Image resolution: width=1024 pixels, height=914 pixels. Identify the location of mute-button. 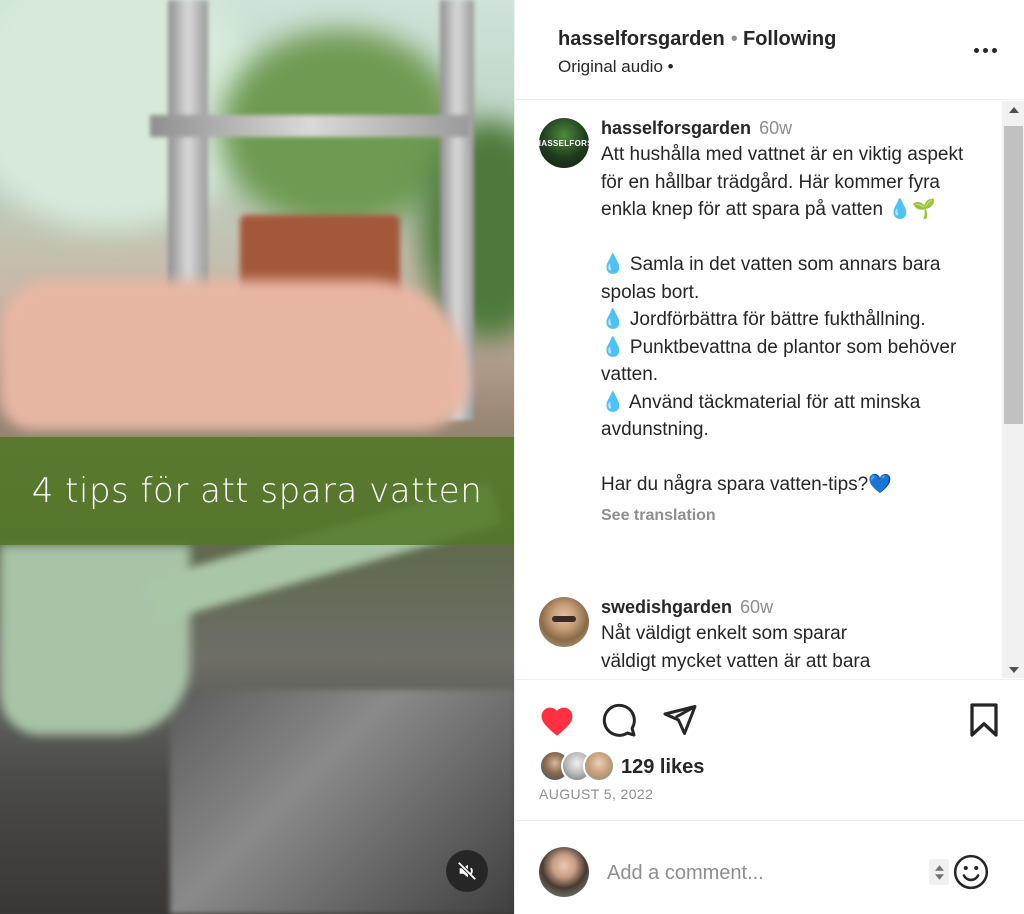
(467, 871).